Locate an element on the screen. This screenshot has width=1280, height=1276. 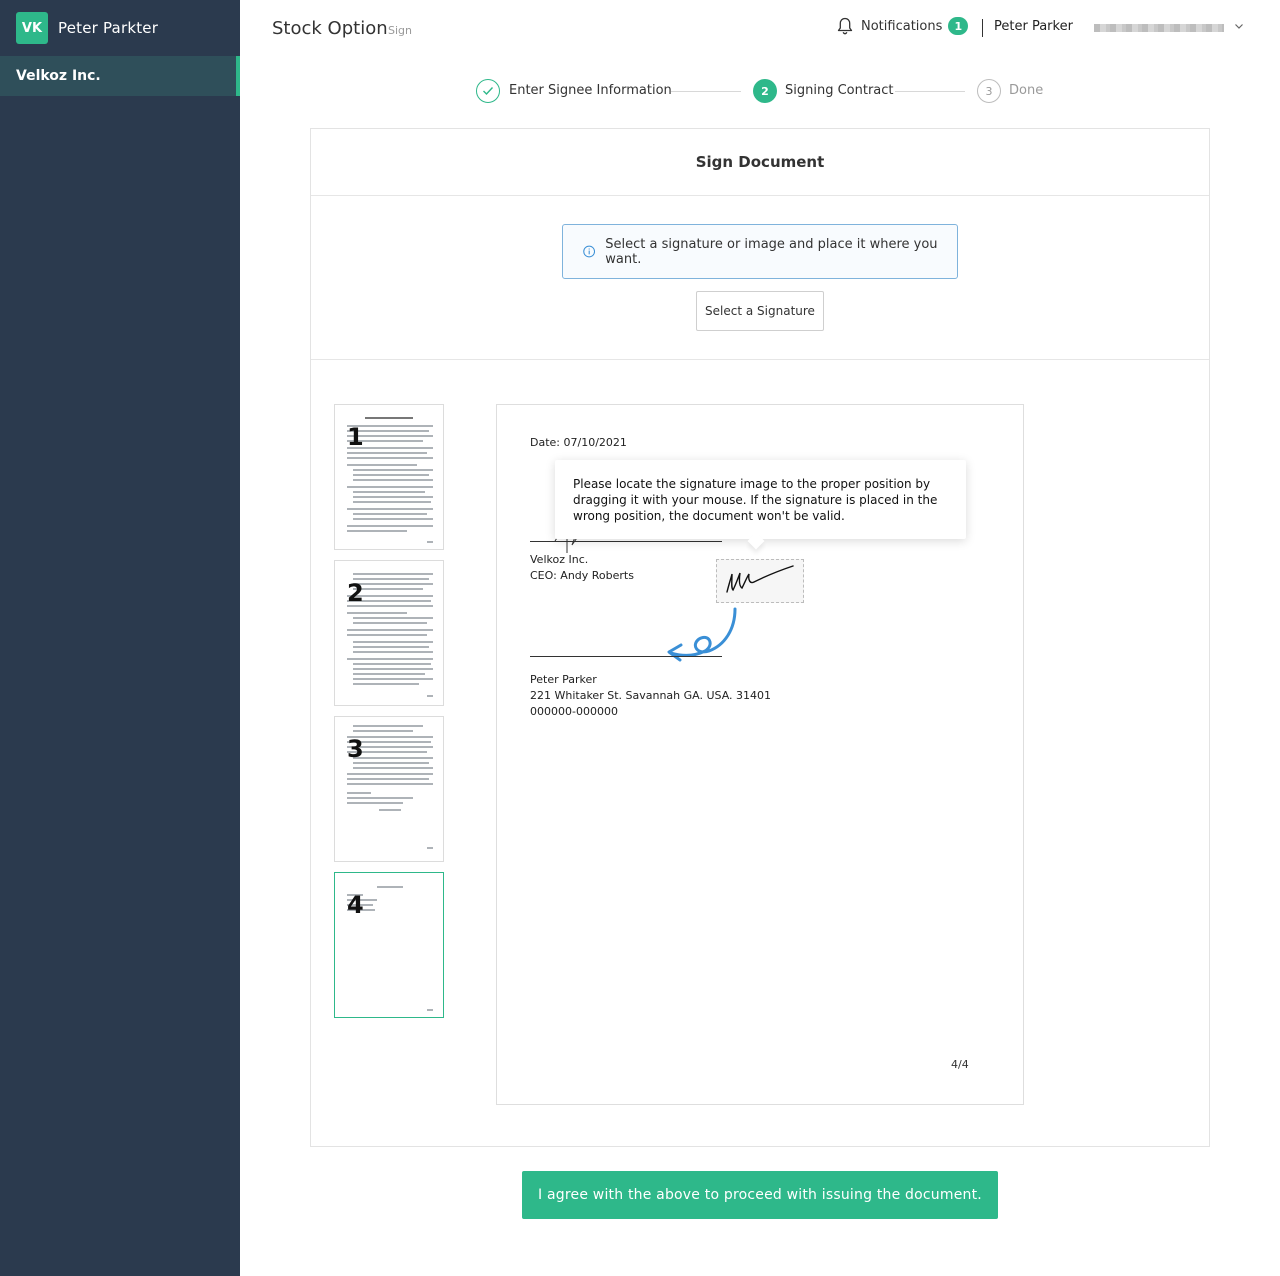
signature-image is located at coordinates (760, 579).